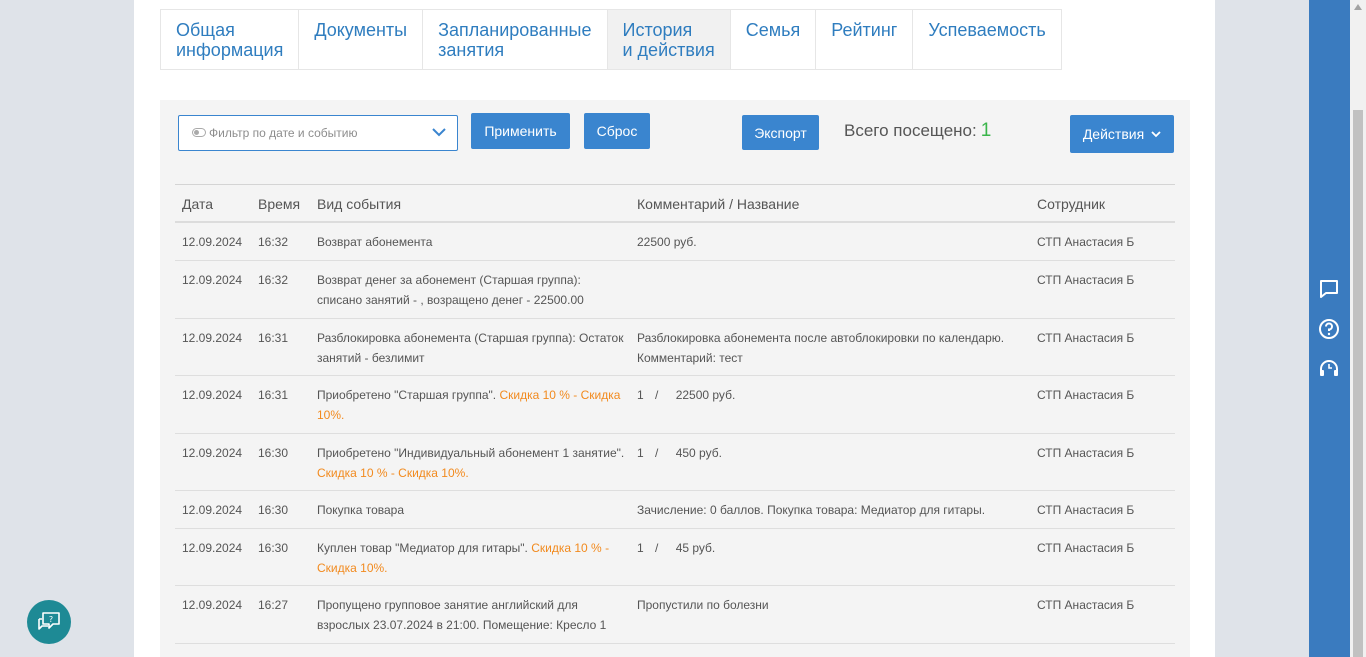 The image size is (1366, 657). I want to click on page-scrollbar, so click(1358, 328).